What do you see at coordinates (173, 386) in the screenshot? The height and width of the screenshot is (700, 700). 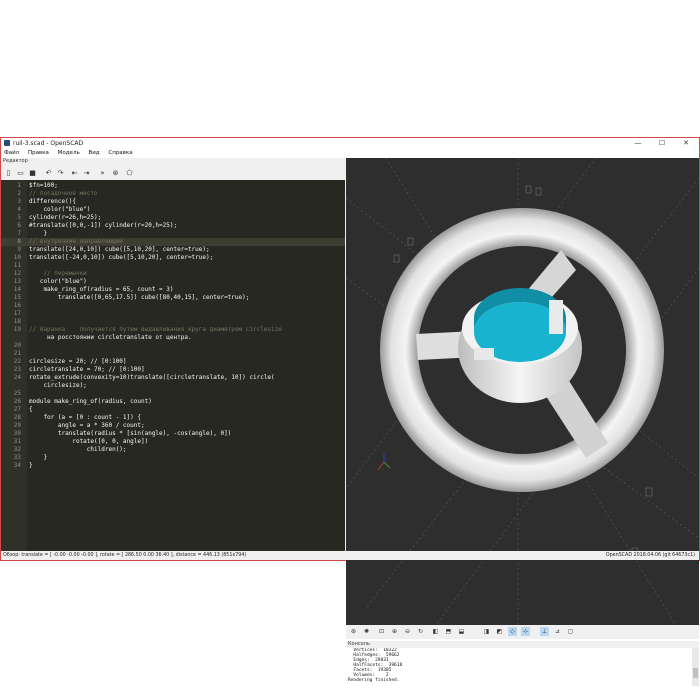 I see `code-line: circlesize);` at bounding box center [173, 386].